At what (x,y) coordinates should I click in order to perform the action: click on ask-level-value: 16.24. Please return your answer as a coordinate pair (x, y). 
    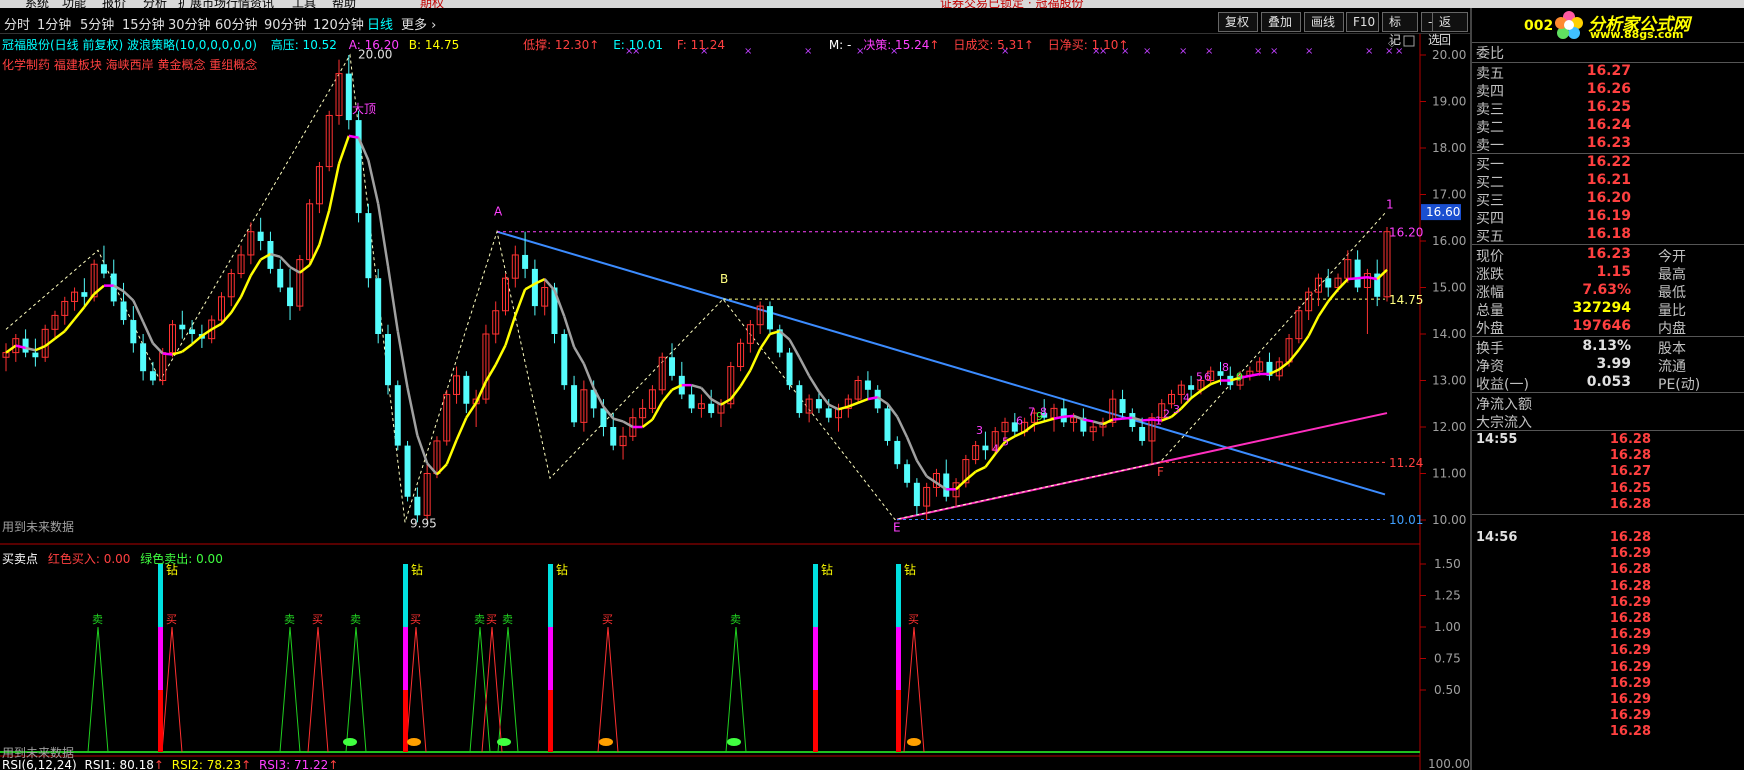
    Looking at the image, I should click on (1608, 125).